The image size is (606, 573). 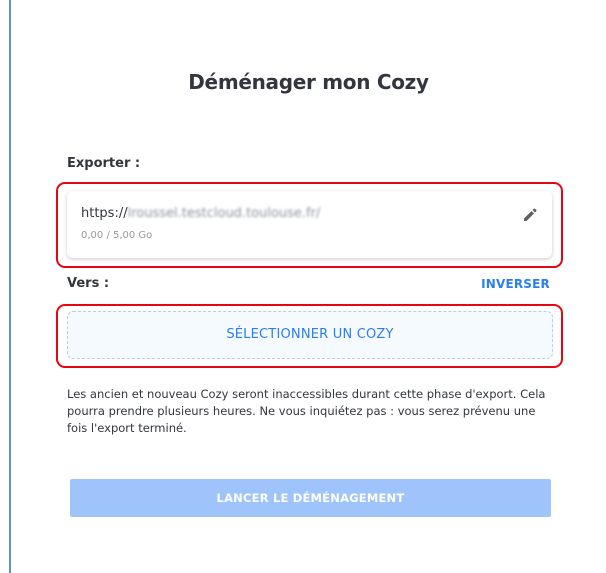 I want to click on source-url-prefix: https://, so click(x=104, y=213).